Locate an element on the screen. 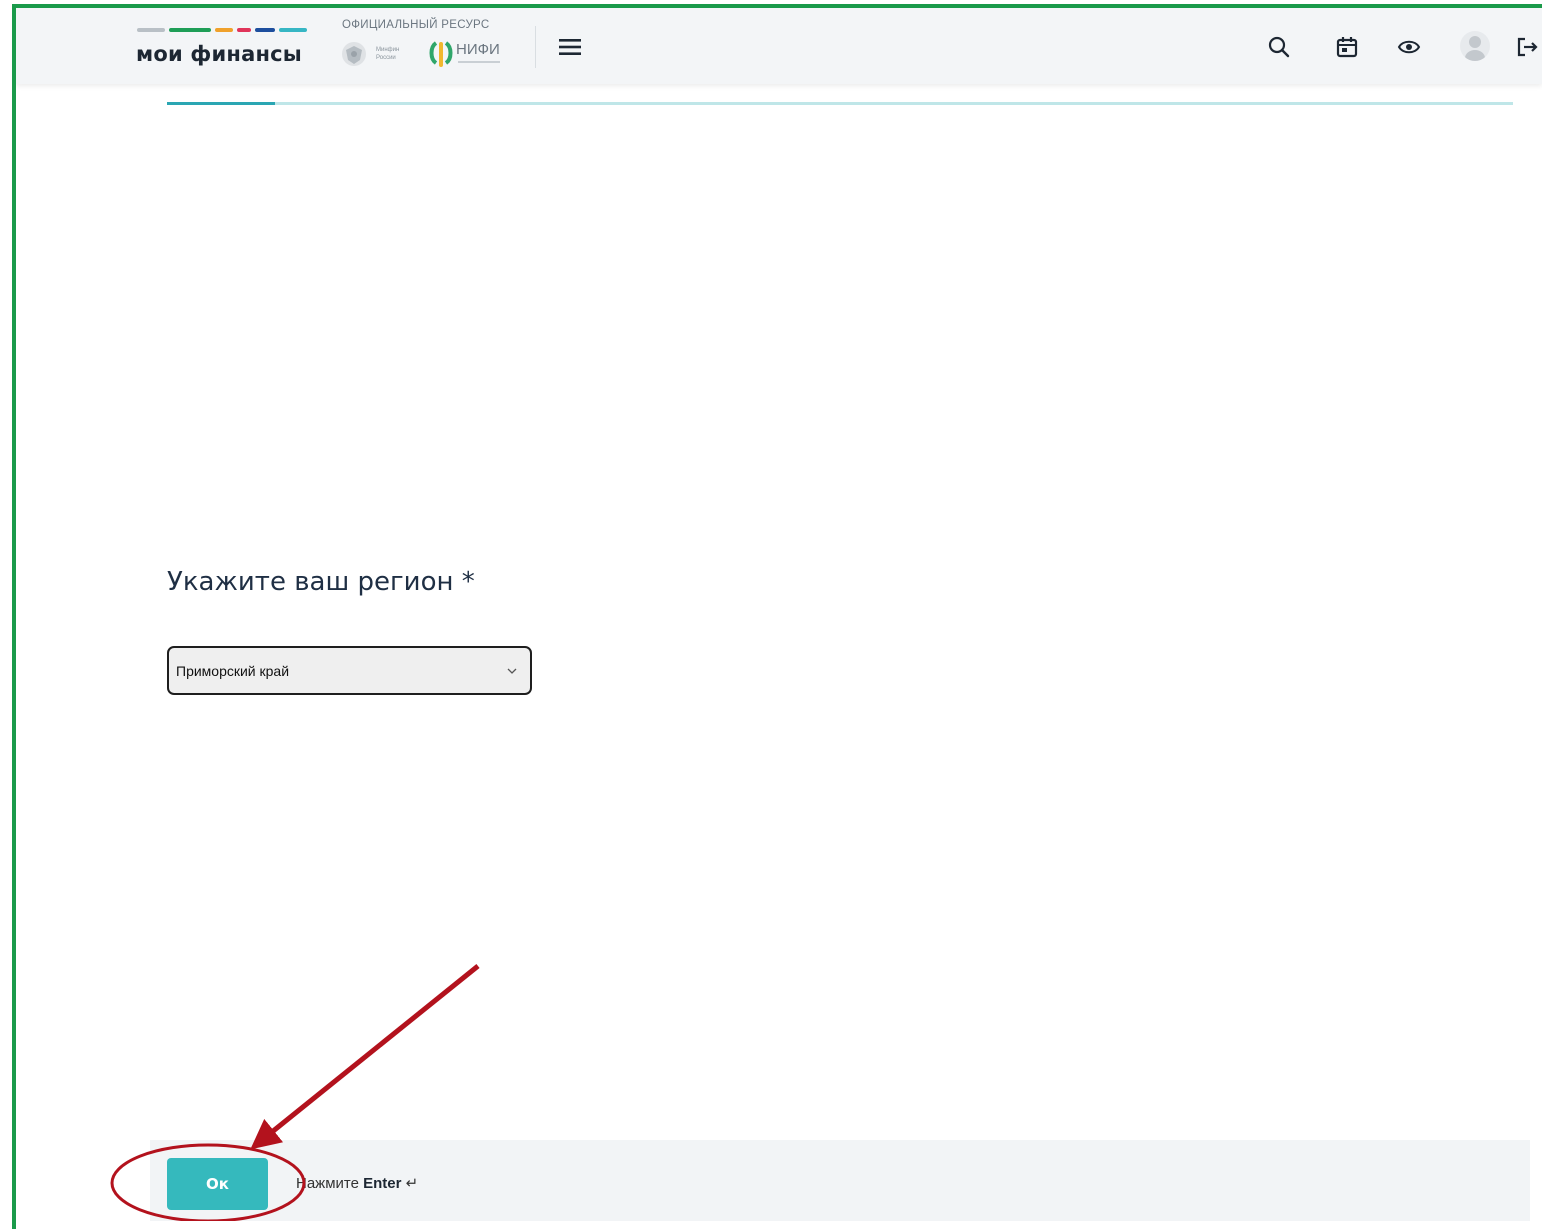 Image resolution: width=1542 pixels, height=1229 pixels. enter-icon: ↵ is located at coordinates (412, 1183).